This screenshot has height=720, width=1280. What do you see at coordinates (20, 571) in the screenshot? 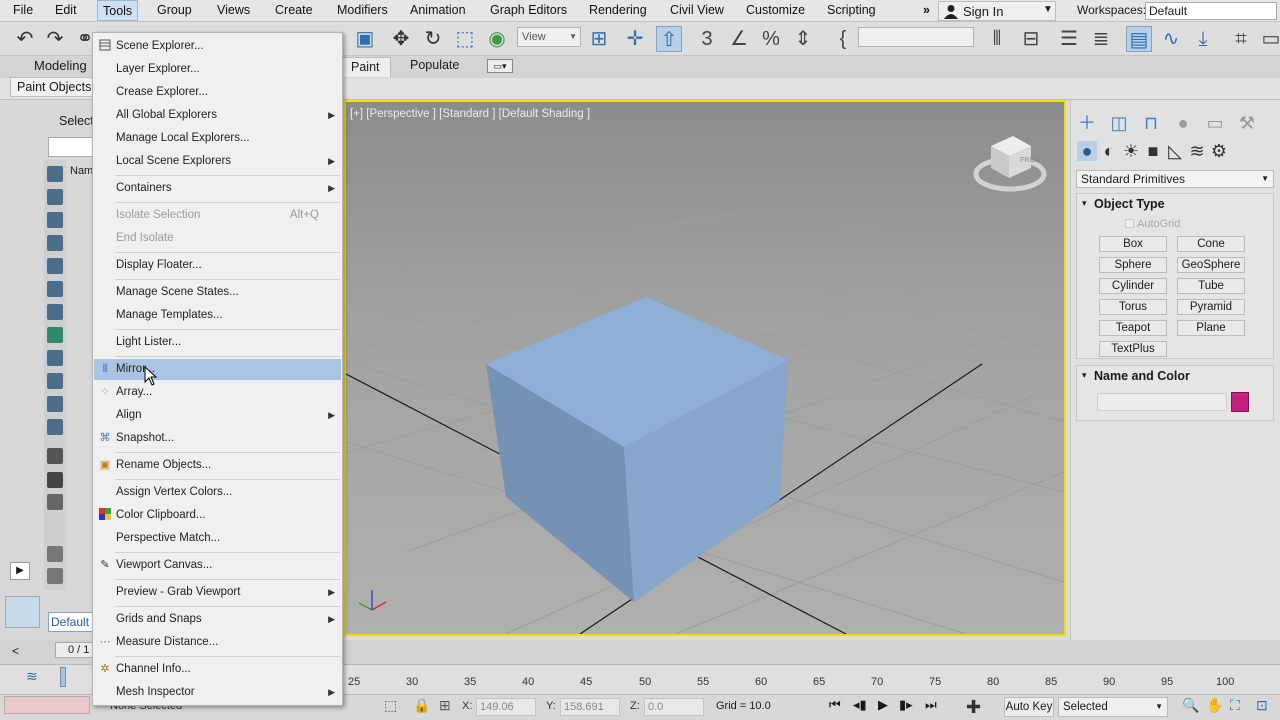
I see `expand-panel-icon: ▶` at bounding box center [20, 571].